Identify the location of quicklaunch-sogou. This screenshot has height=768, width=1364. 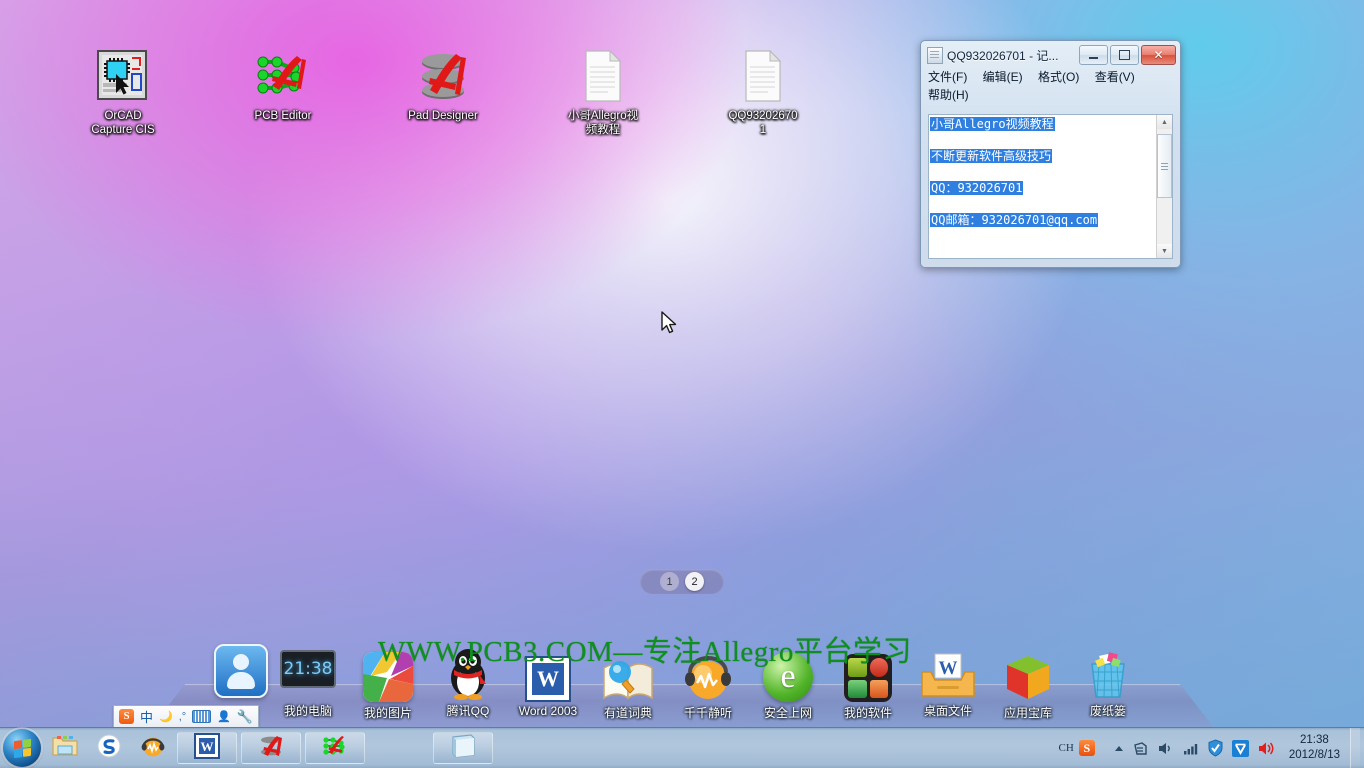
(109, 748).